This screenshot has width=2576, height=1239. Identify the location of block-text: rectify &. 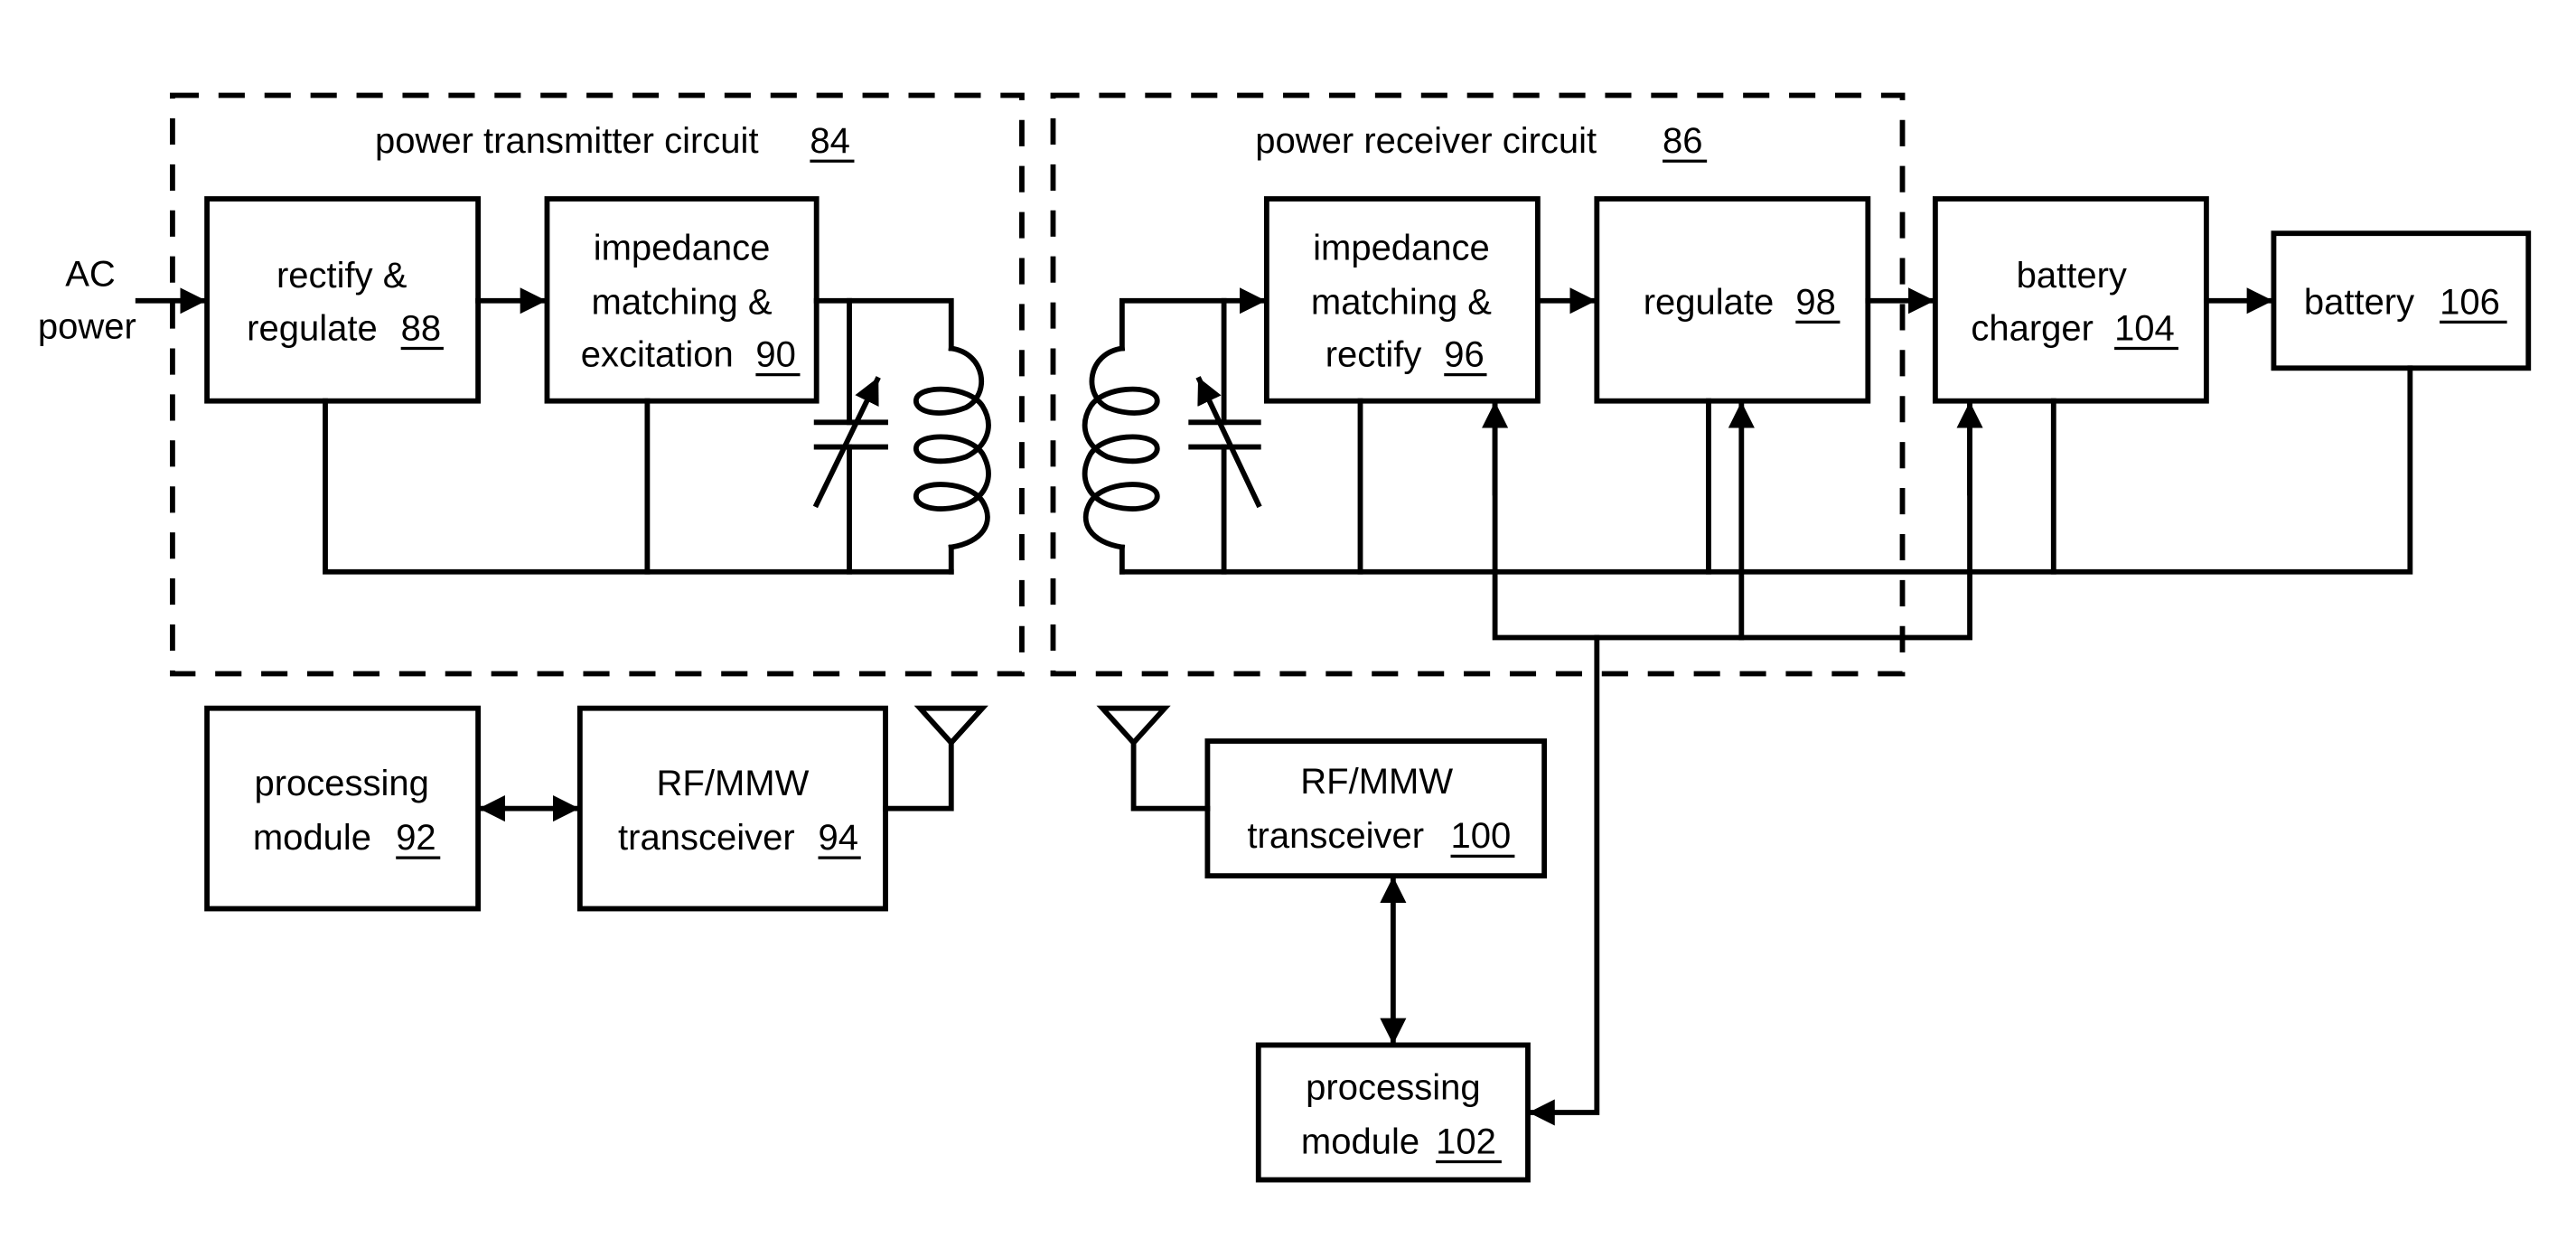
(341, 276).